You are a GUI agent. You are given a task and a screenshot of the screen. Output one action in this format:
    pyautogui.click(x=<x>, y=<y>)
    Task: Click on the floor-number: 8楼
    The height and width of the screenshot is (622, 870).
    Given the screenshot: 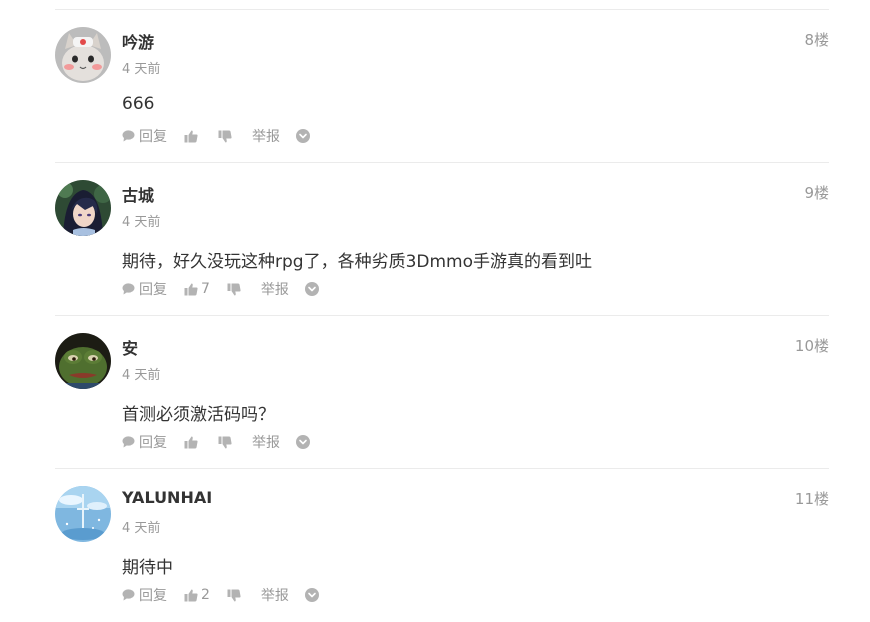 What is the action you would take?
    pyautogui.click(x=816, y=40)
    